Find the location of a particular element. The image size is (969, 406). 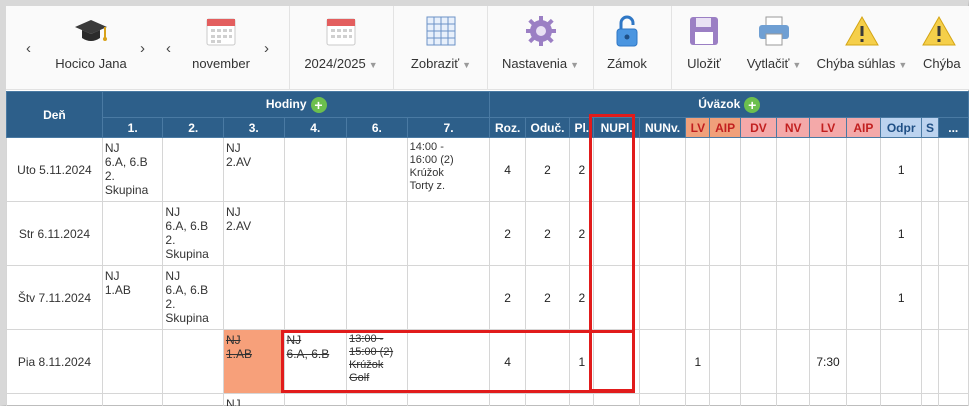

lock-button: Zámok is located at coordinates (627, 48).